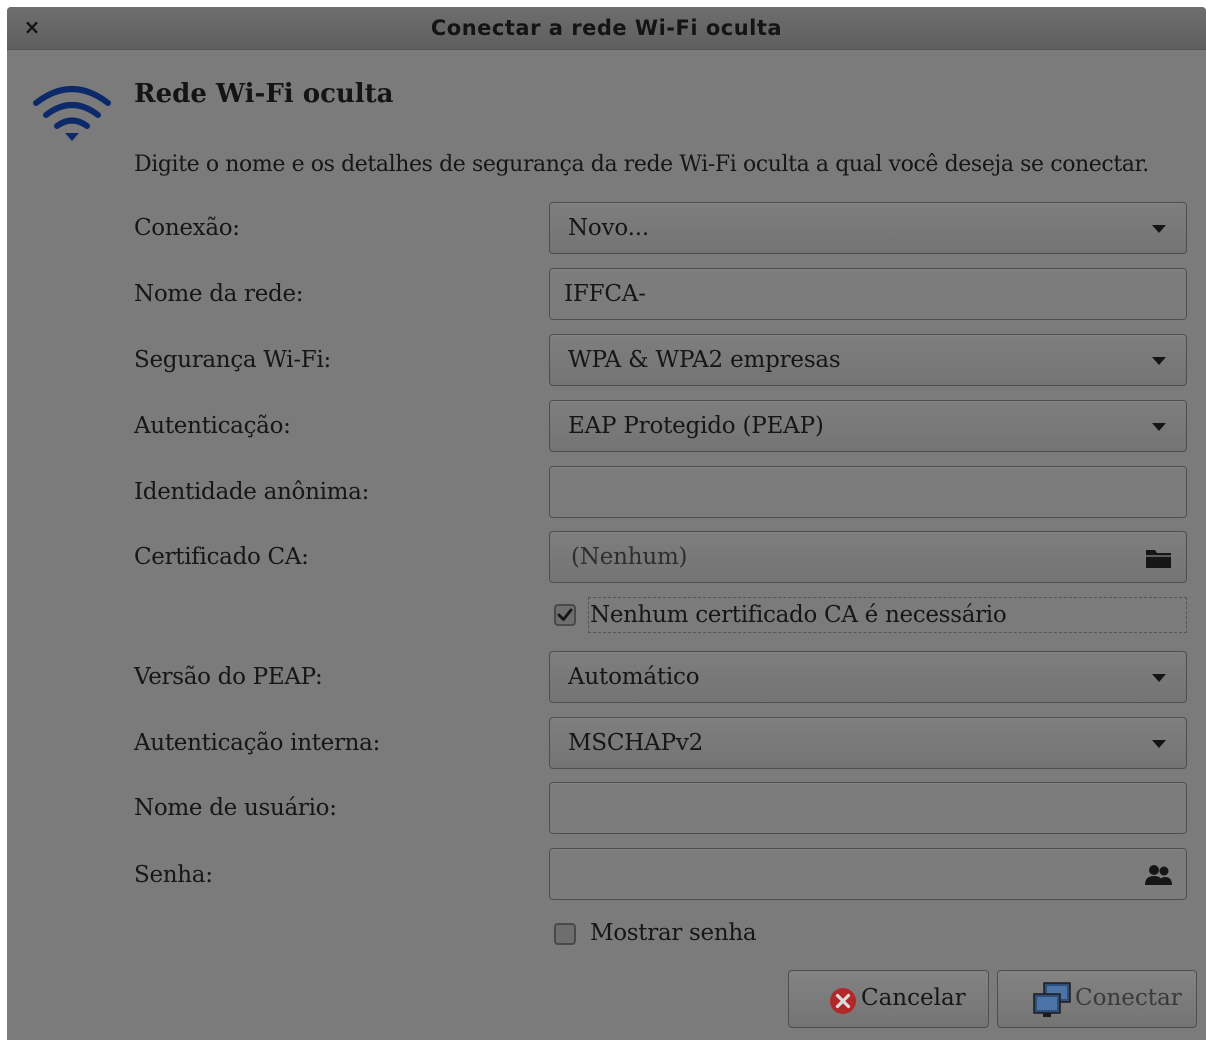 The width and height of the screenshot is (1206, 1040). I want to click on inner-authentication-label: Autenticação interna:, so click(257, 743).